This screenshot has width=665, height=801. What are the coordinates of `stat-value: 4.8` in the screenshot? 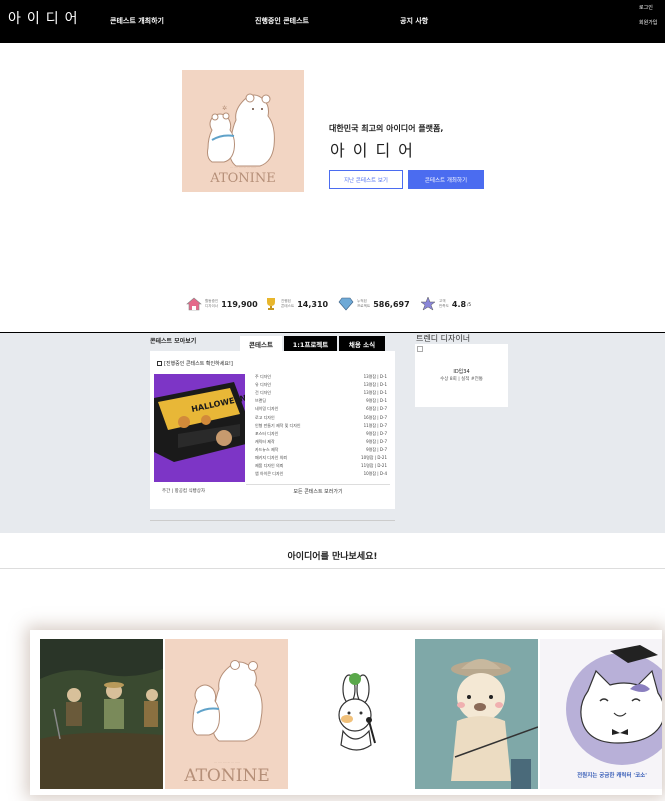 It's located at (459, 304).